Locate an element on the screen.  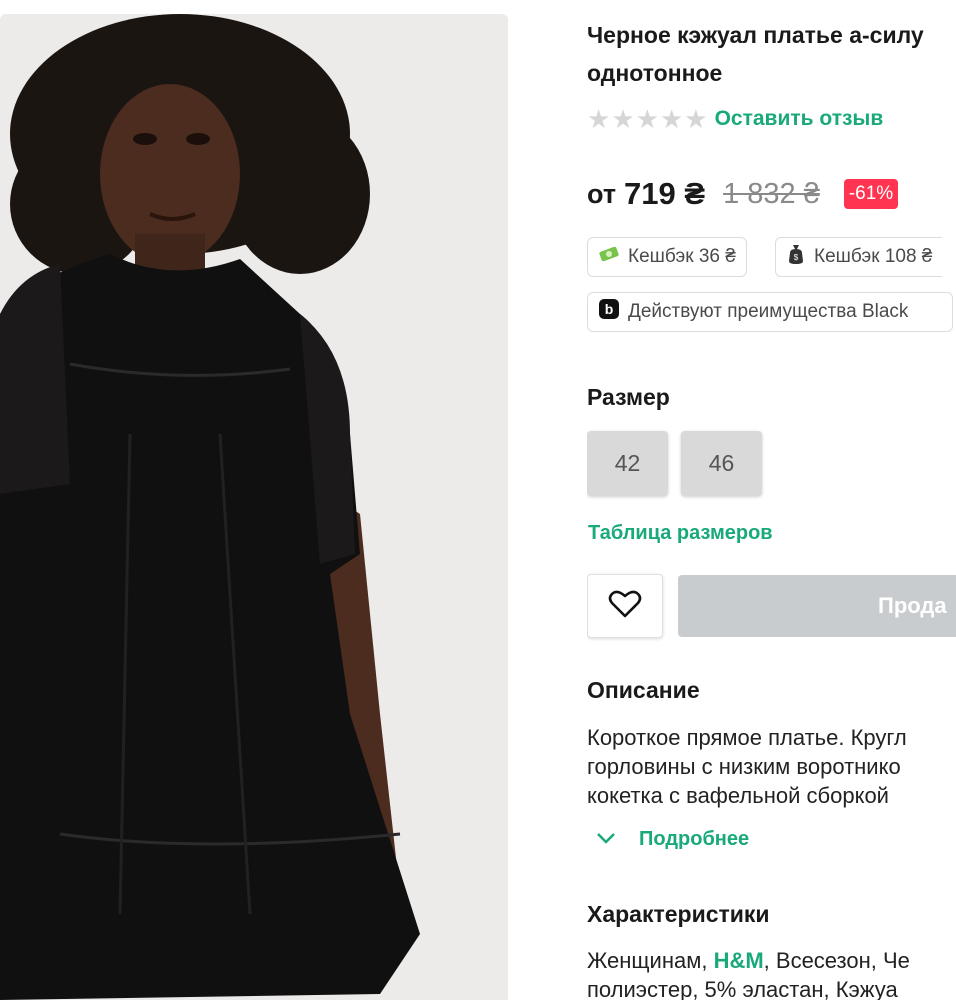
chevron-down-icon is located at coordinates (606, 839).